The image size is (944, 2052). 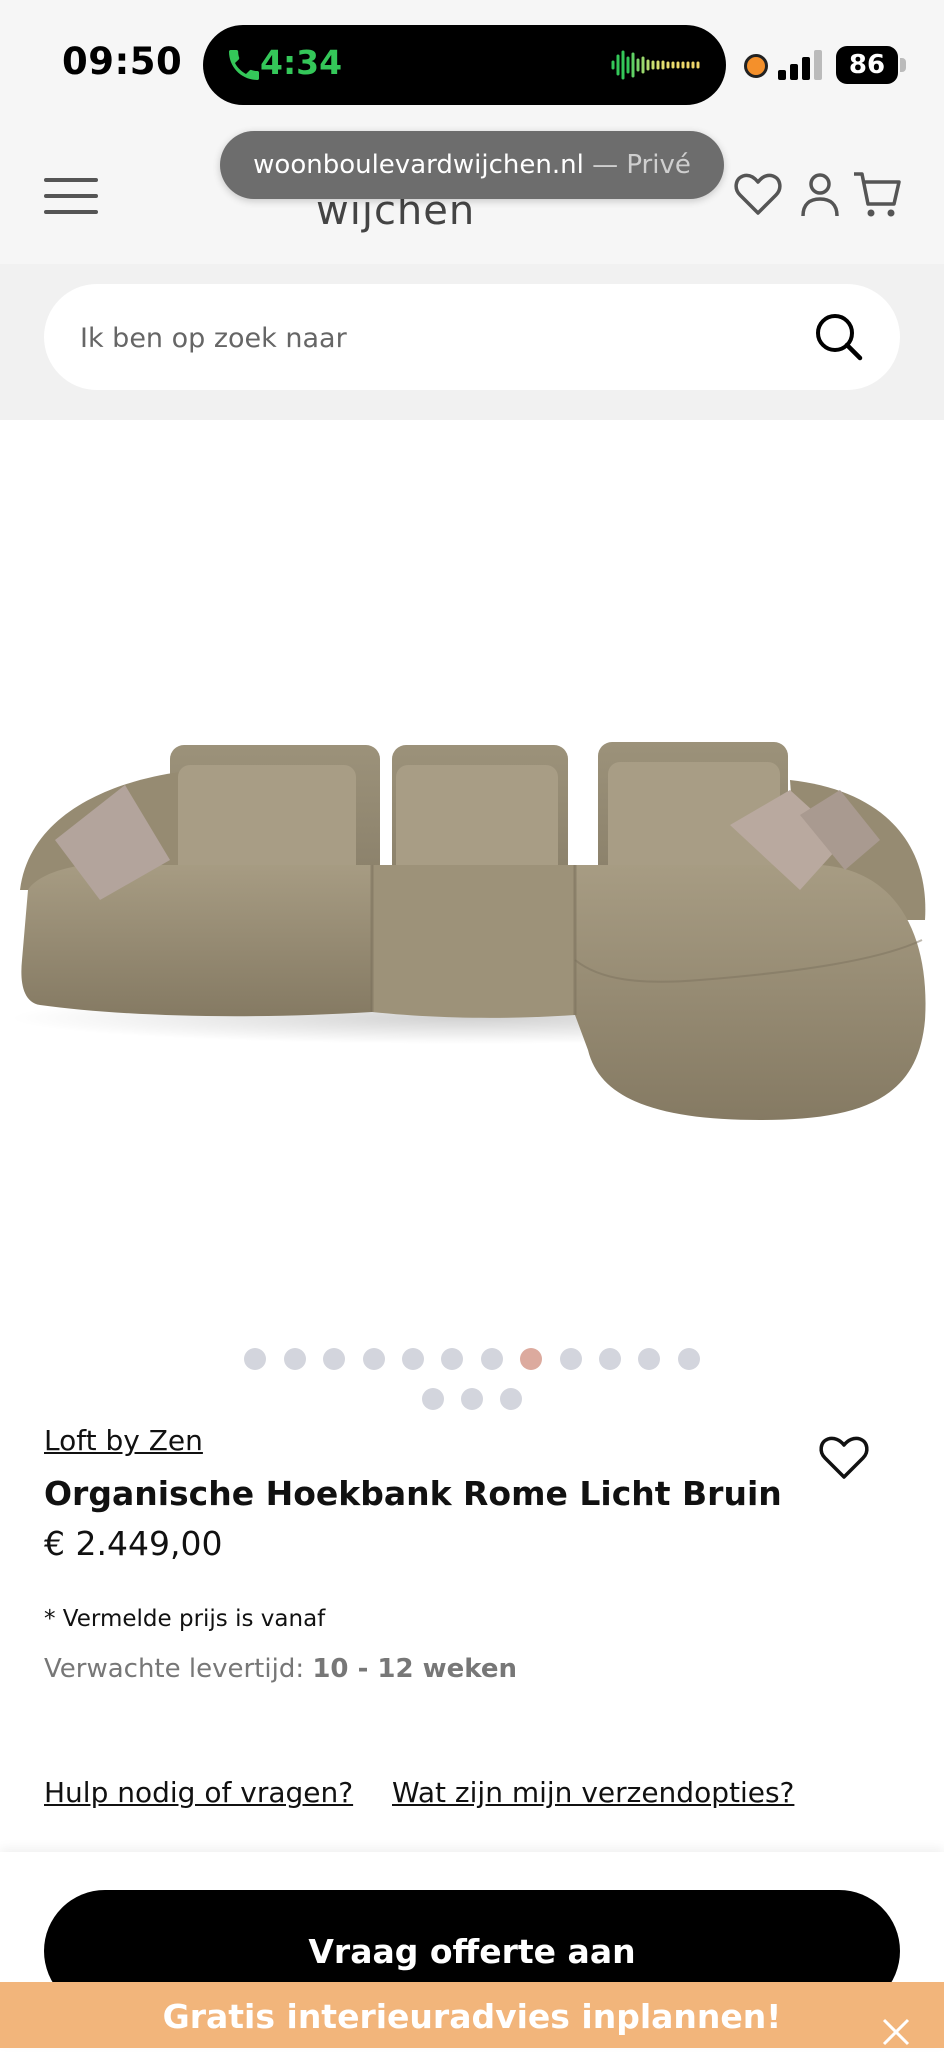 I want to click on audio-wave-icon, so click(x=655, y=65).